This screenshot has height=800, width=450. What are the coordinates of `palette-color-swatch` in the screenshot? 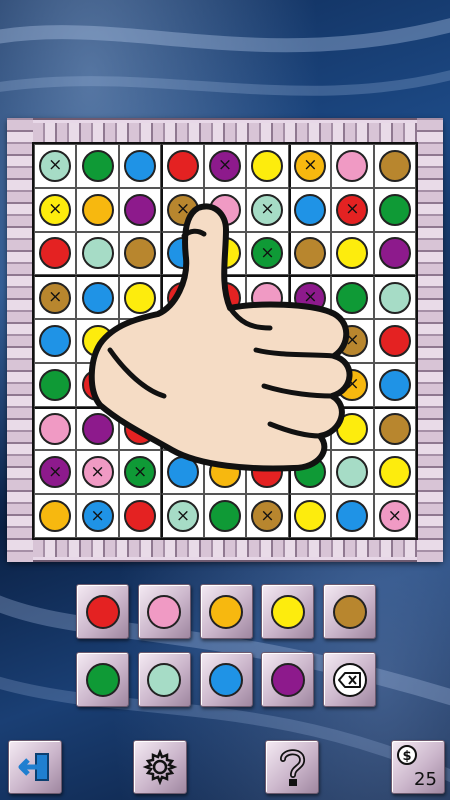 It's located at (164, 611).